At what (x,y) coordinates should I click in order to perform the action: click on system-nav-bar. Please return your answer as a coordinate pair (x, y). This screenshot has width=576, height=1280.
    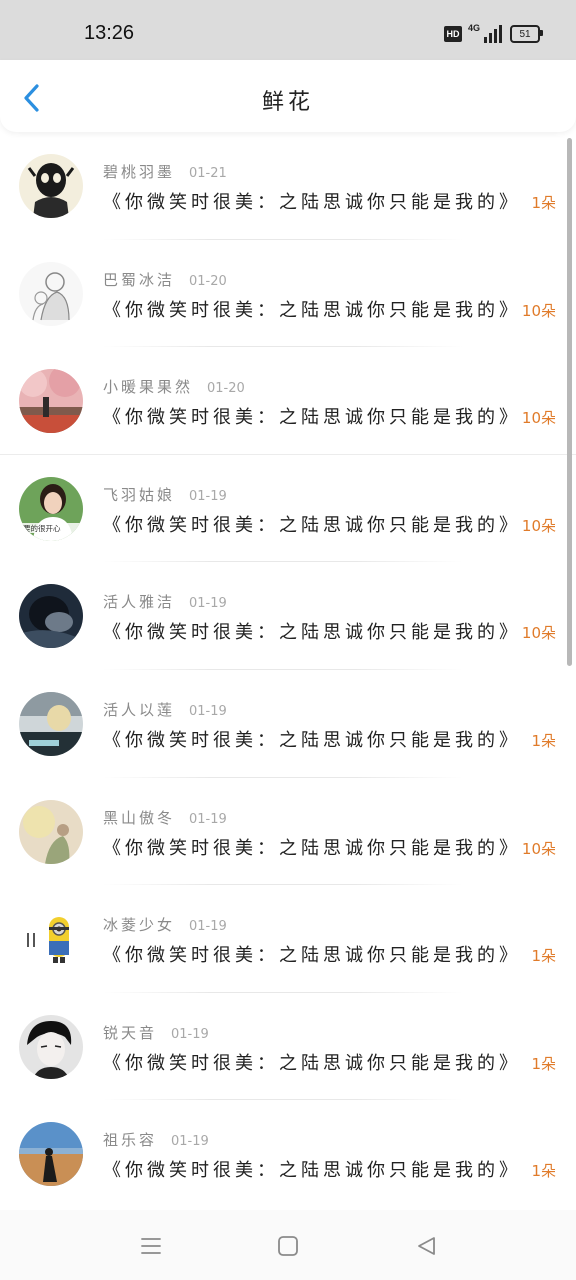
    Looking at the image, I should click on (288, 1245).